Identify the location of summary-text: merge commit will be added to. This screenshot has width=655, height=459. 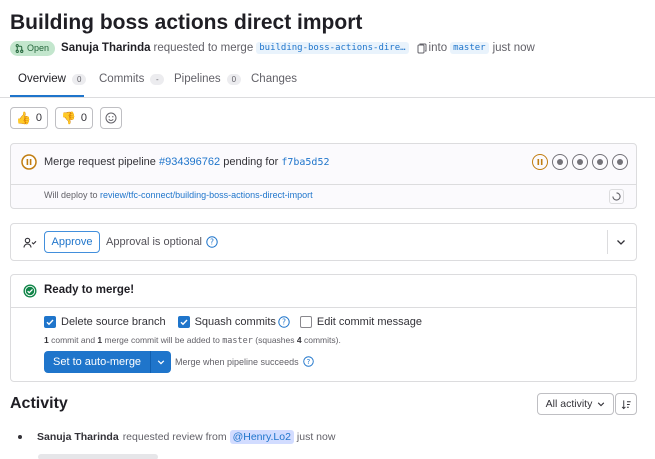
(162, 340).